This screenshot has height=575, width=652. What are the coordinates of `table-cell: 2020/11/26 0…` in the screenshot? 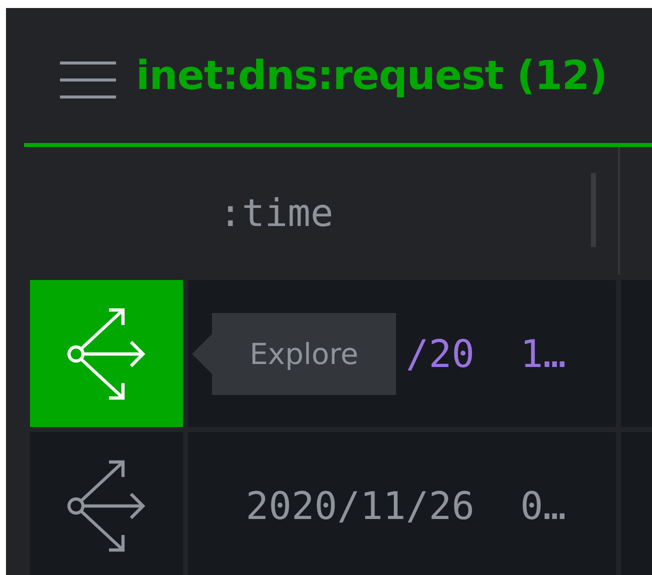 It's located at (406, 506).